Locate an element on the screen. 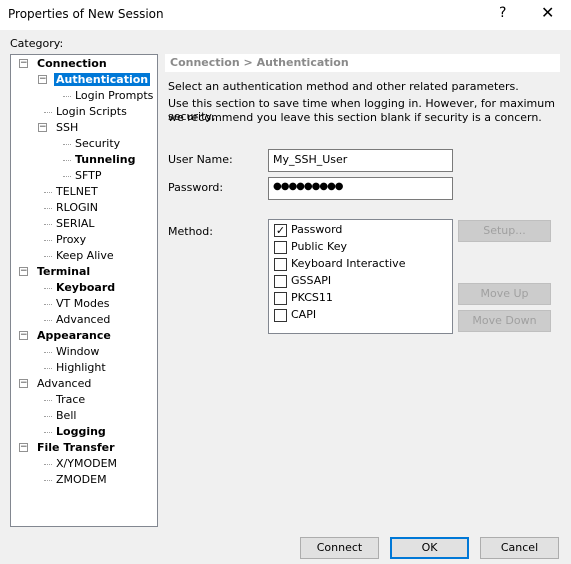 This screenshot has height=564, width=571. tree-item: Logging is located at coordinates (76, 432).